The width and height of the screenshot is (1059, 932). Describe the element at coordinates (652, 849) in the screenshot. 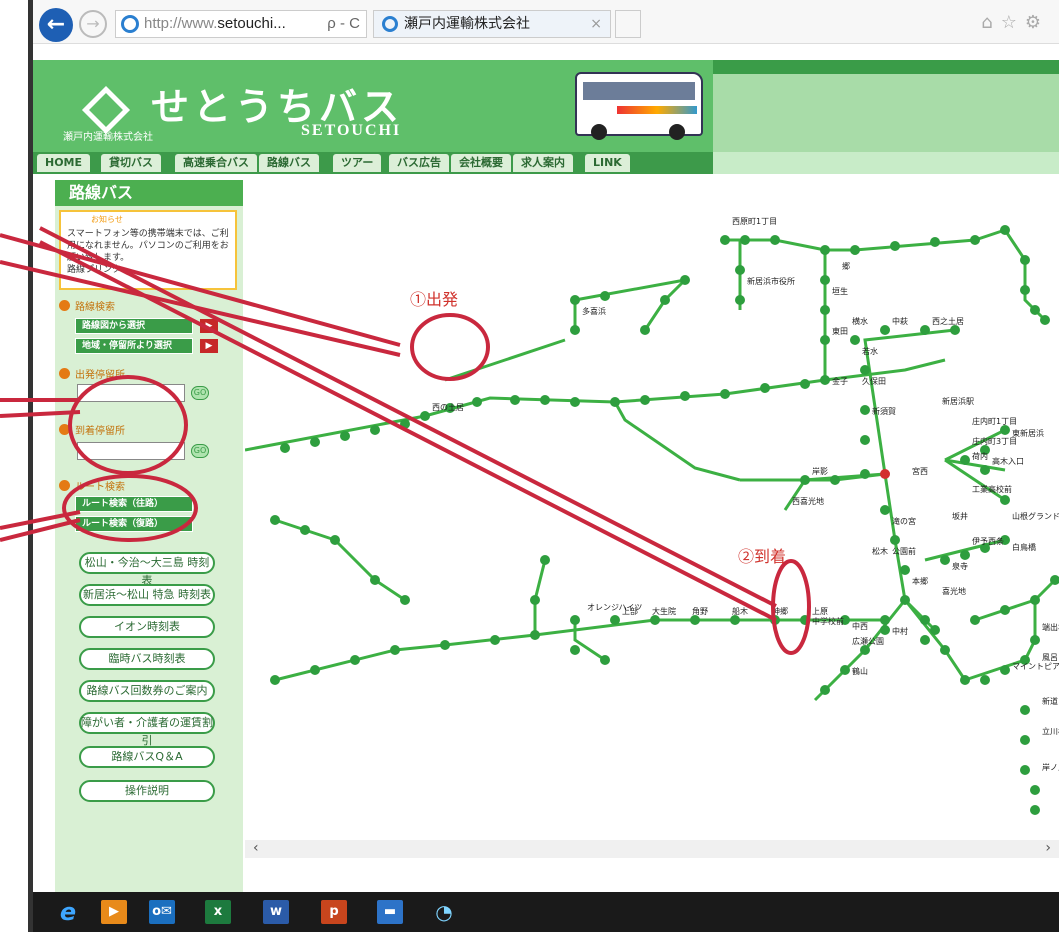

I see `map-horizontal-scrollbar: ‹ ›` at that location.